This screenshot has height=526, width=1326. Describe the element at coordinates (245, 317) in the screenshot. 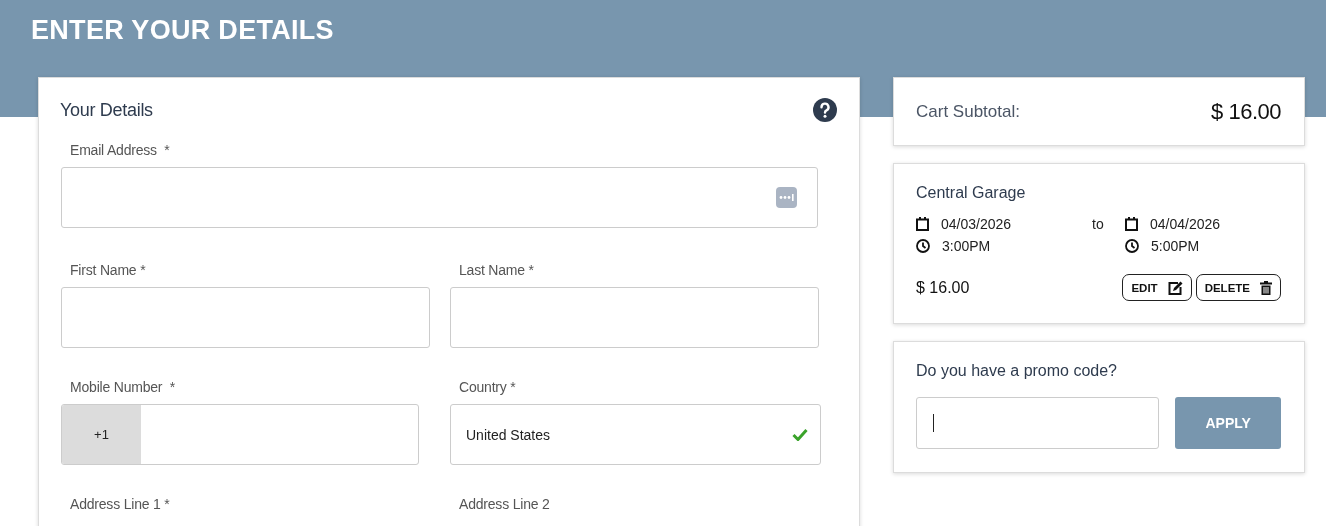

I see `first-name-field` at that location.